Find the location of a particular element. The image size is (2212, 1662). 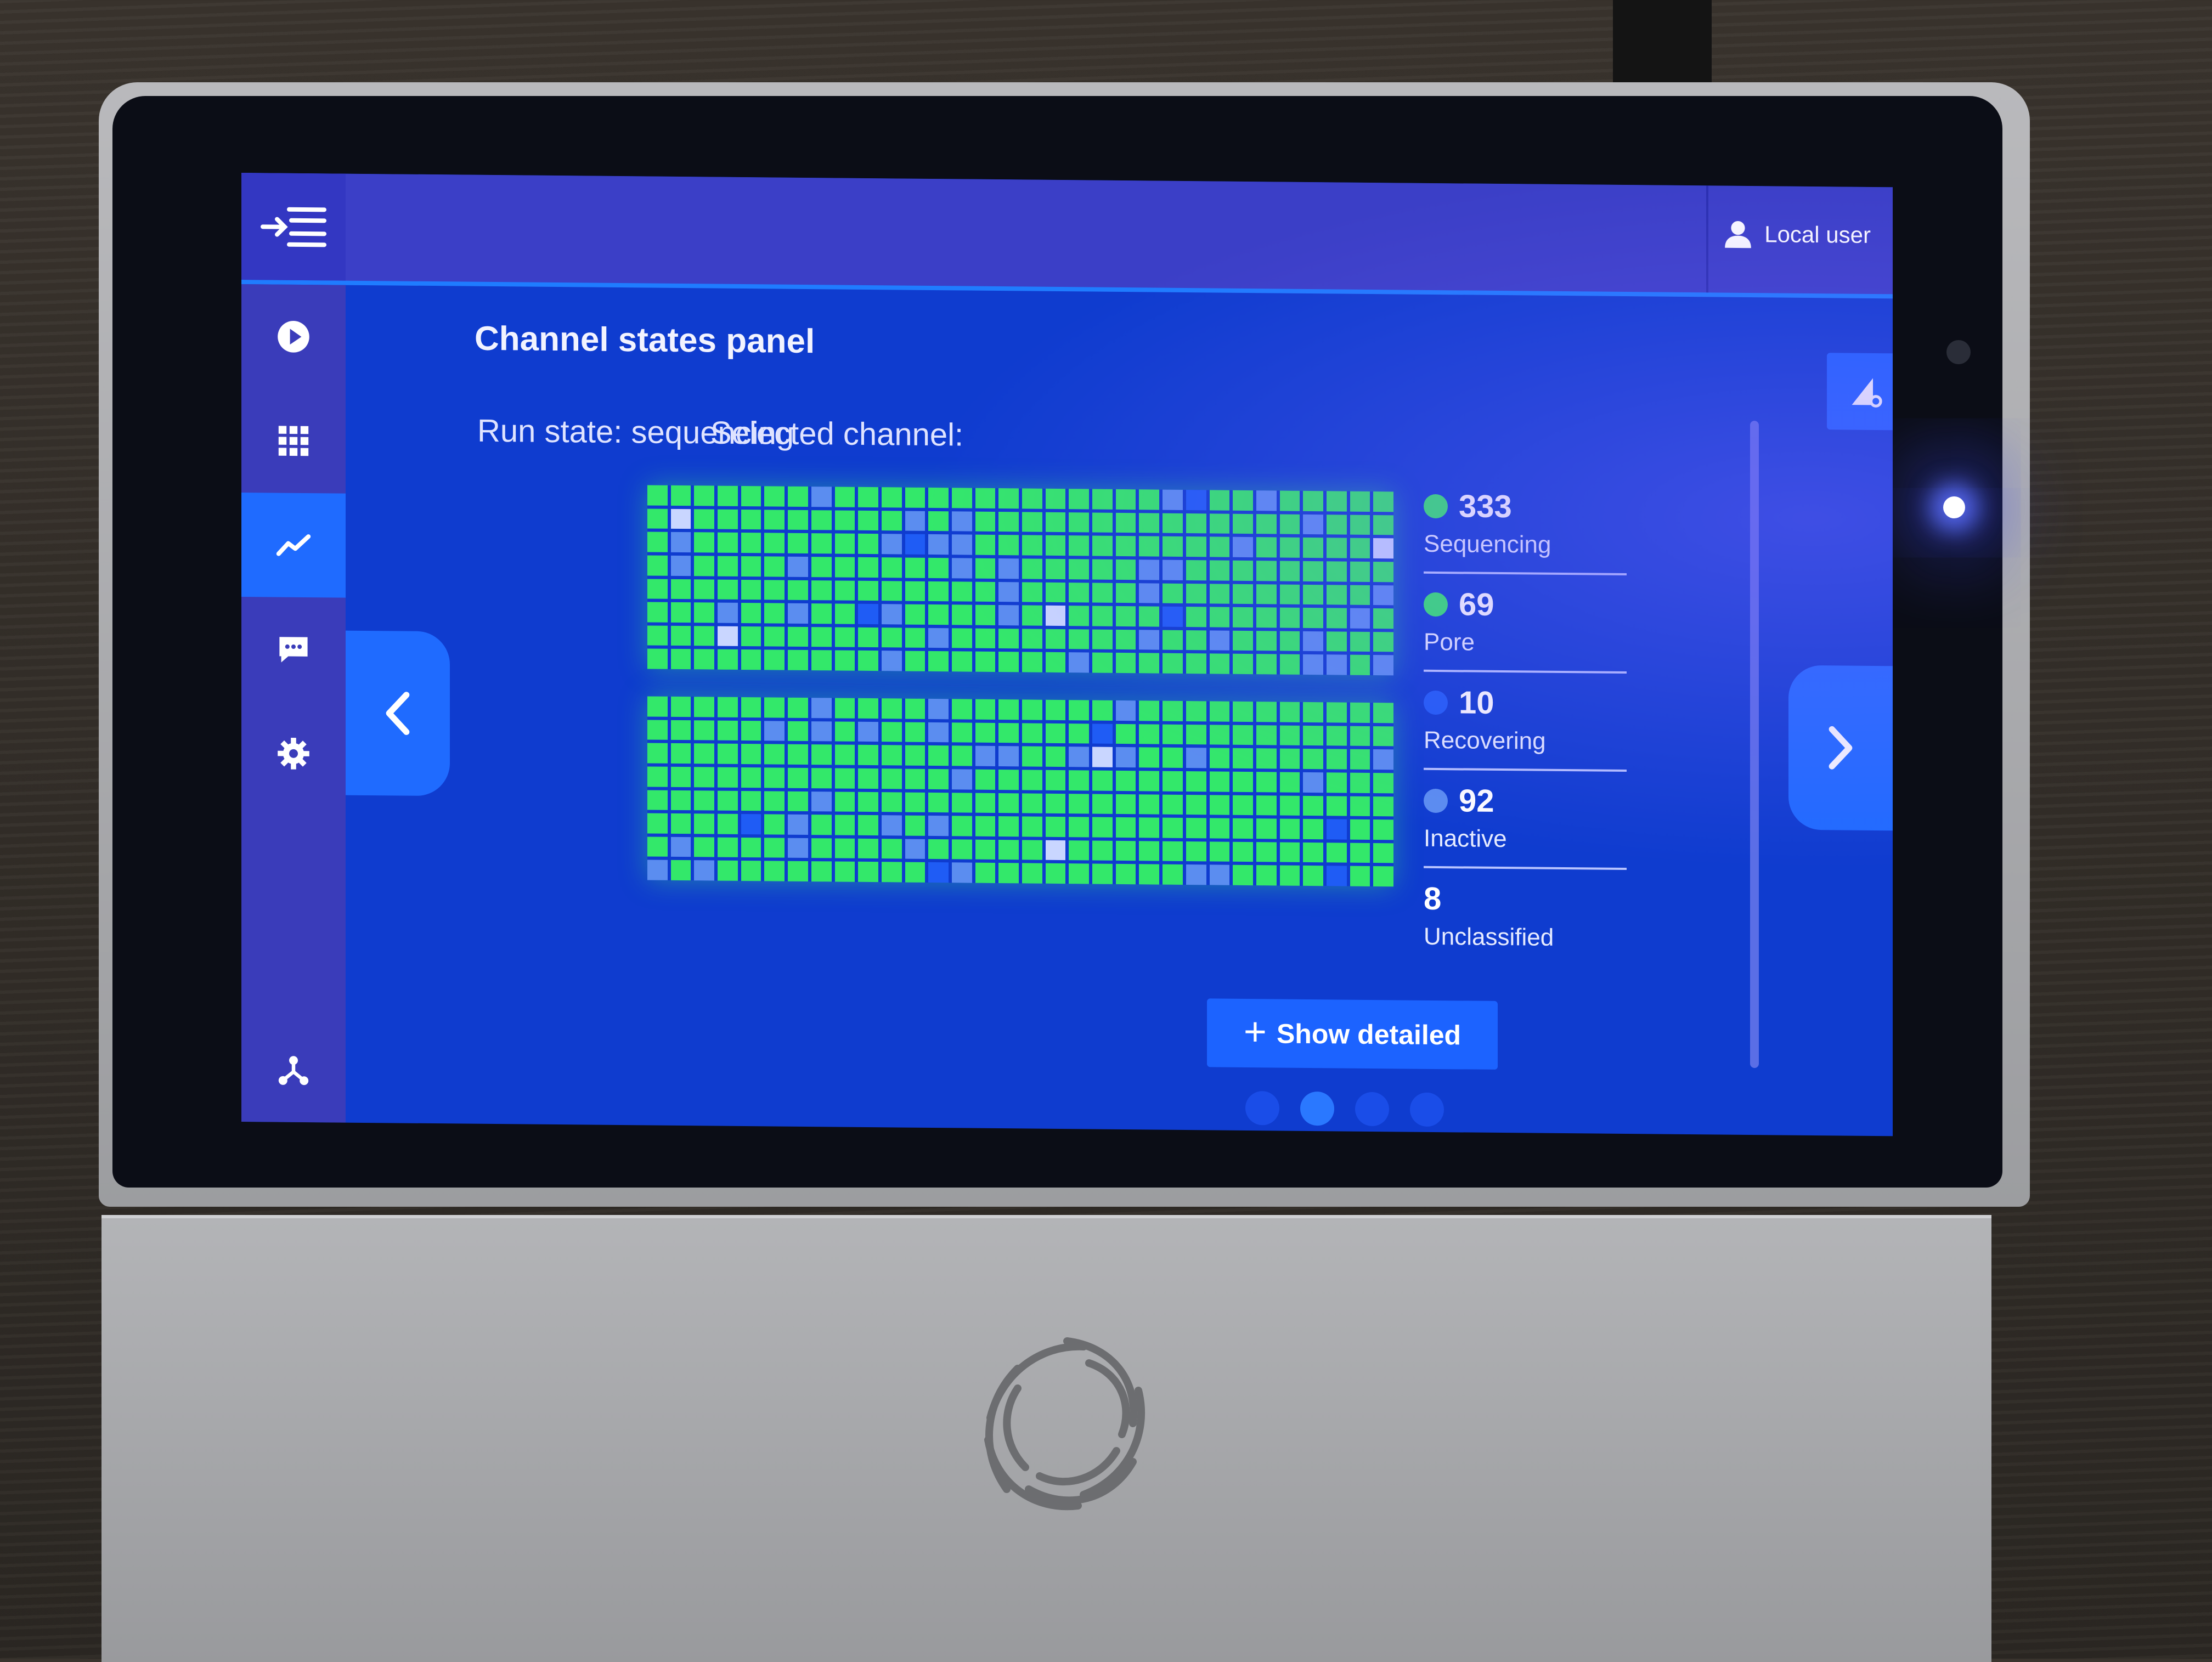

sidebar-item-start is located at coordinates (294, 336).